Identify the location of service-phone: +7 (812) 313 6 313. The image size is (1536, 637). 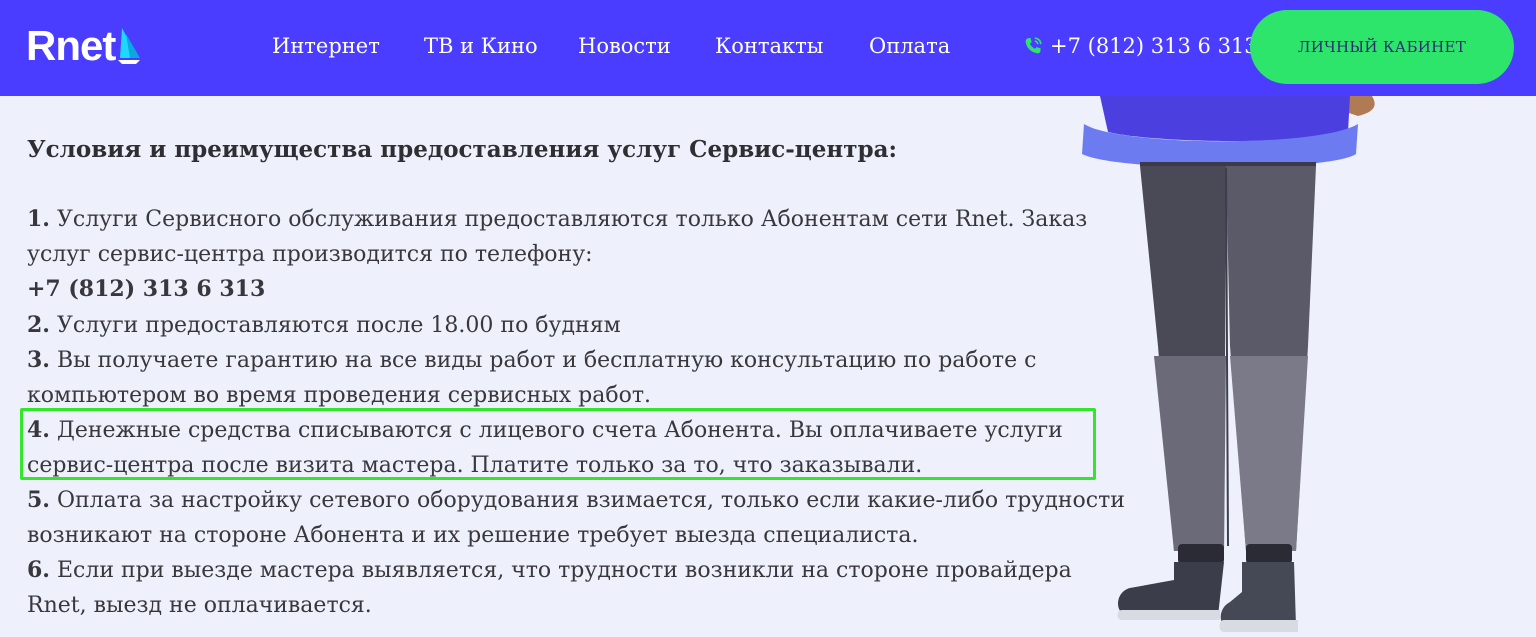
(146, 289).